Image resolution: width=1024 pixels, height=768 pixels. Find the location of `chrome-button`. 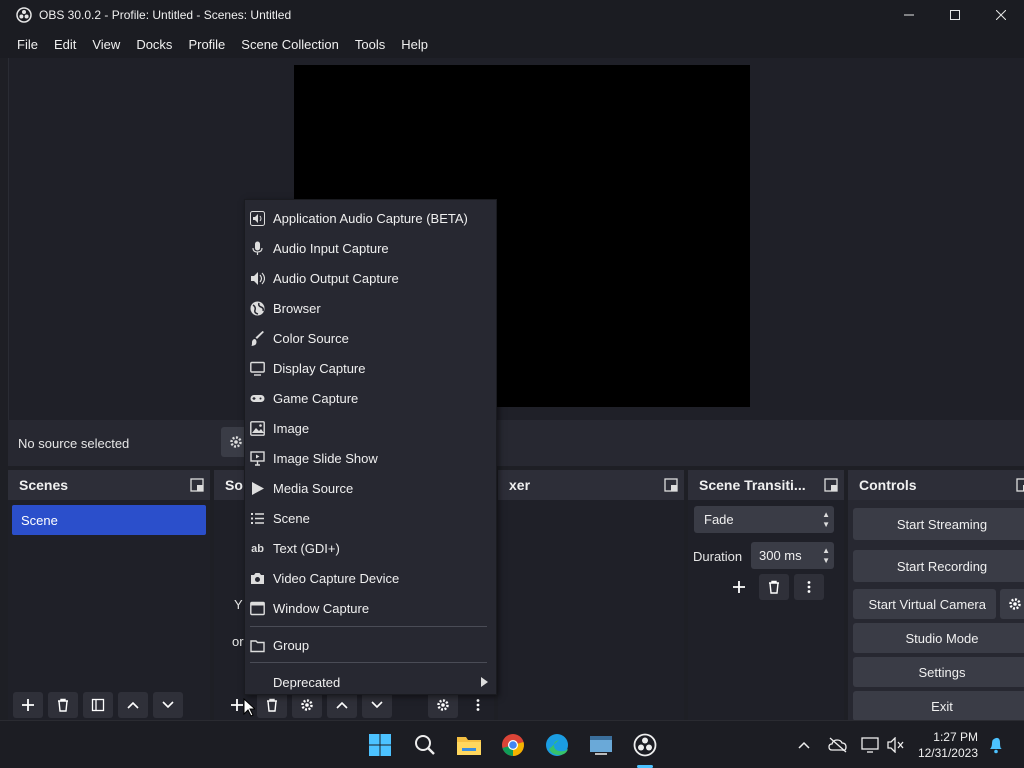

chrome-button is located at coordinates (513, 745).